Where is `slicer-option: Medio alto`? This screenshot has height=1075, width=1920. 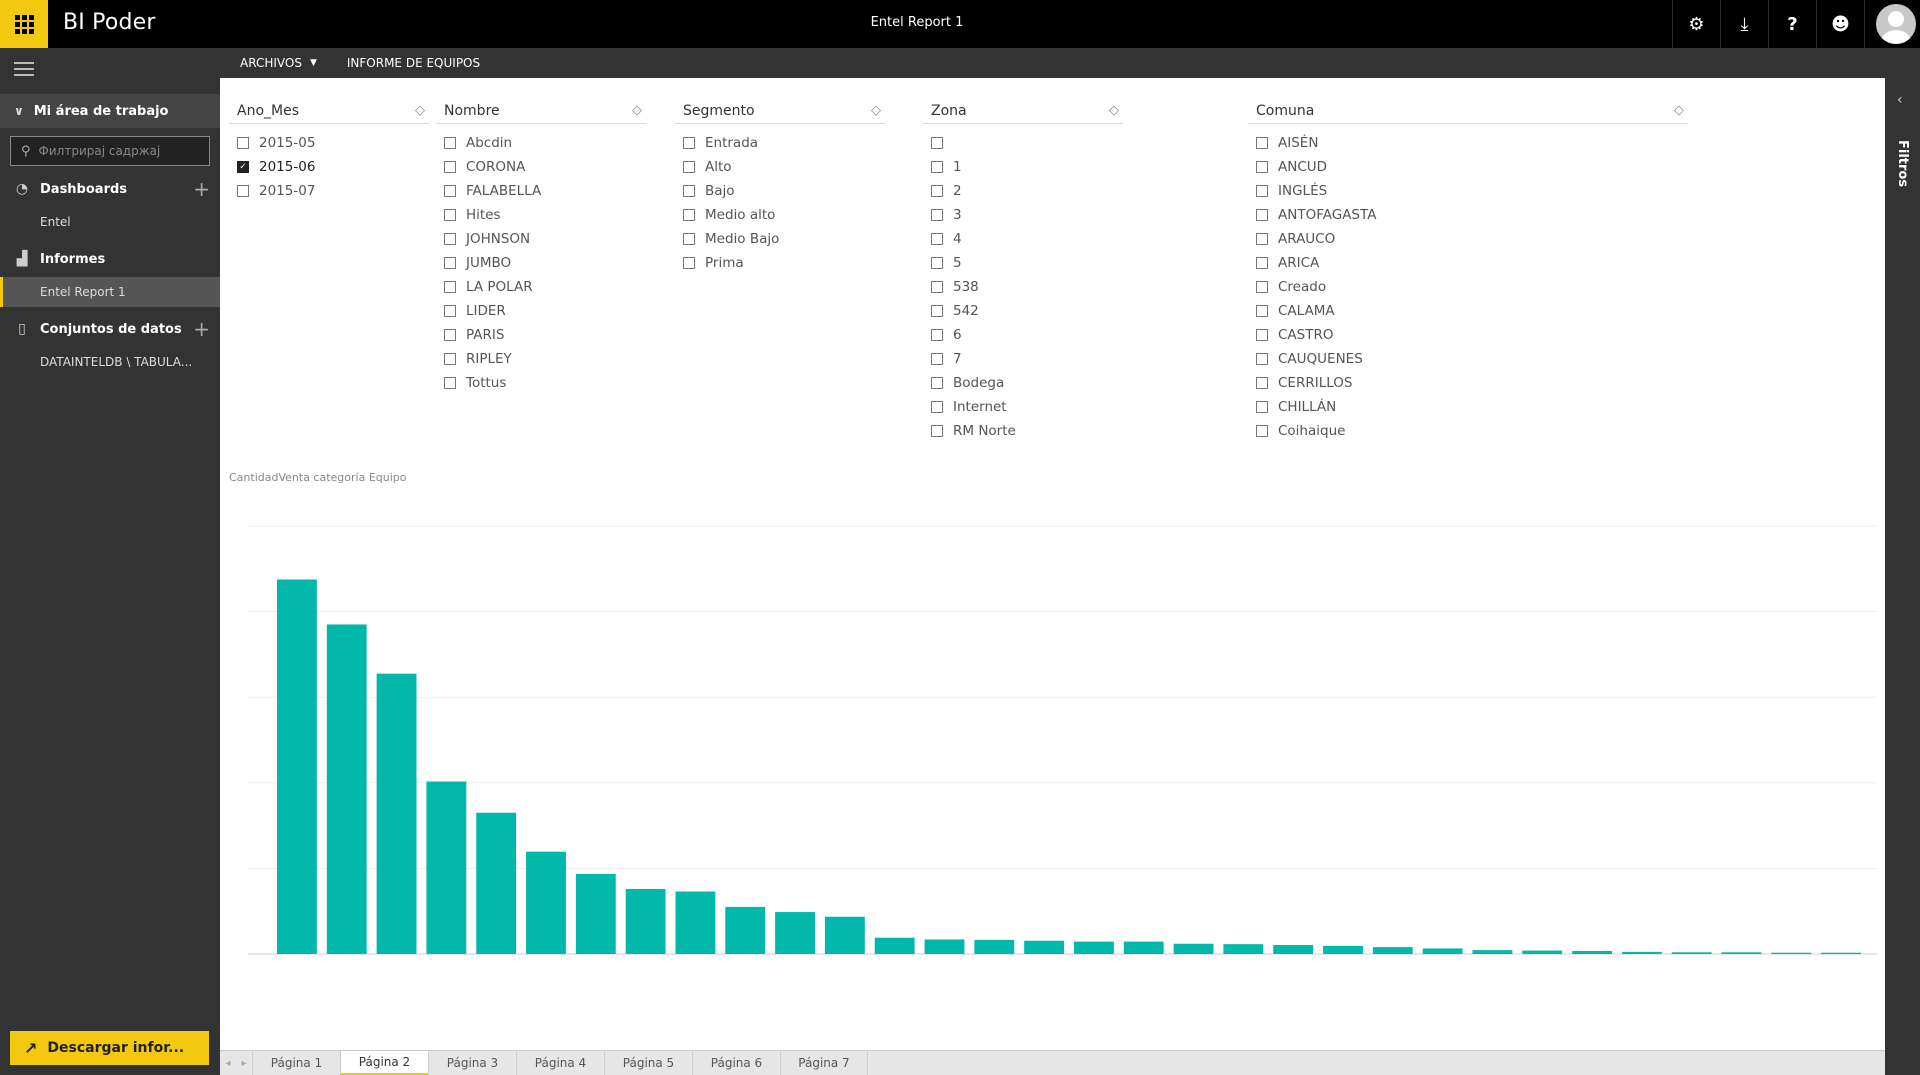
slicer-option: Medio alto is located at coordinates (780, 215).